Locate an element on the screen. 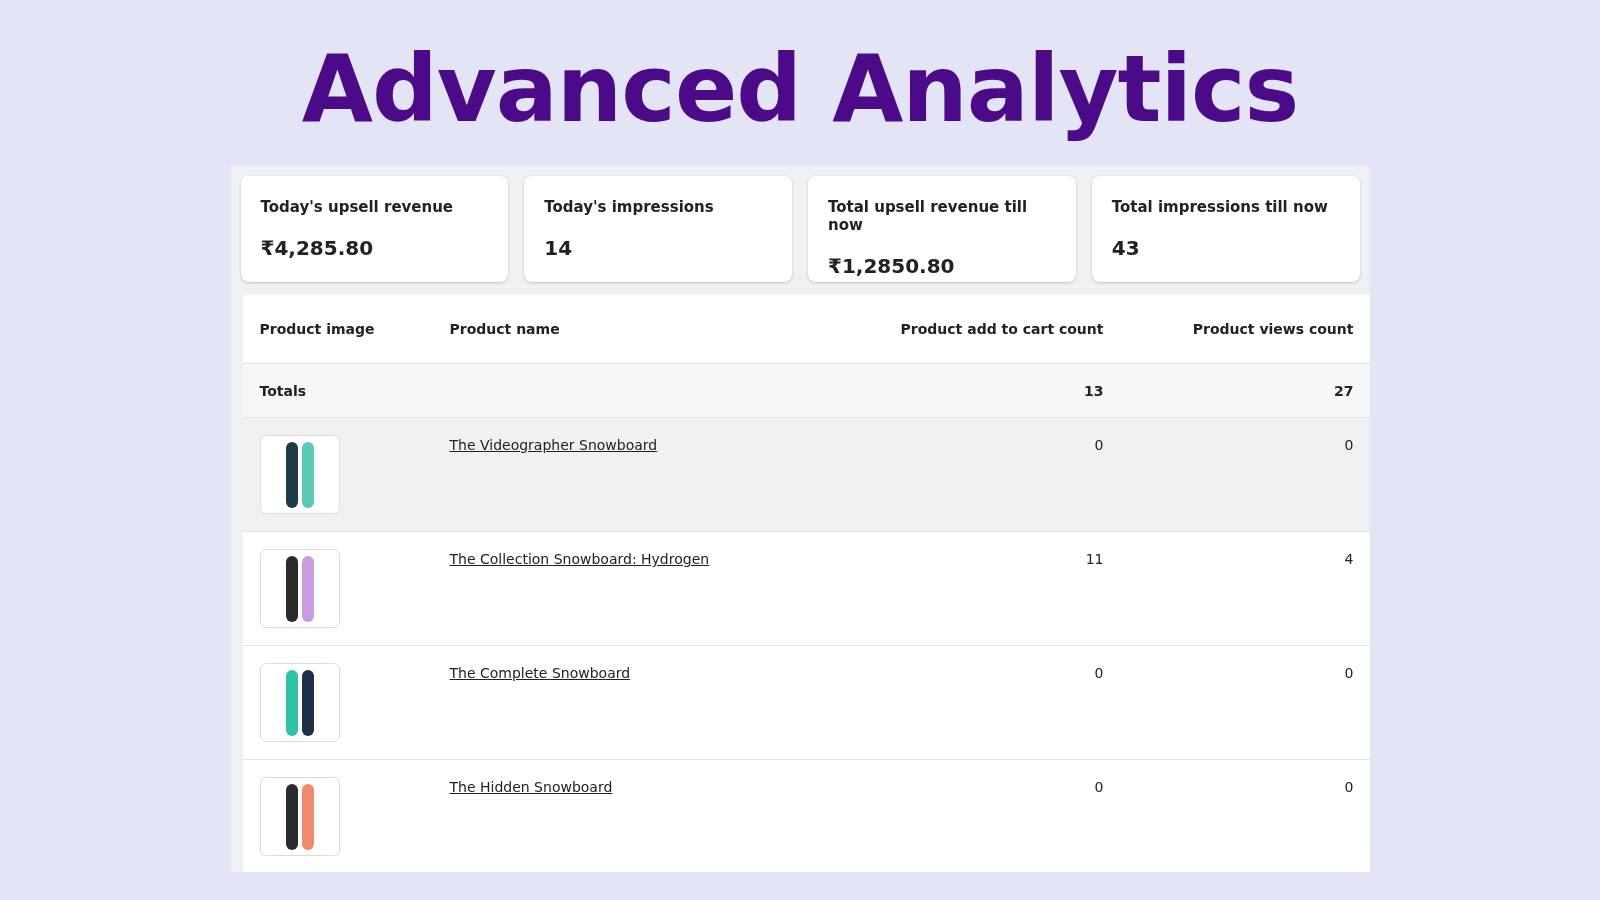 The width and height of the screenshot is (1600, 900). page-title: Advanced Analytics is located at coordinates (800, 90).